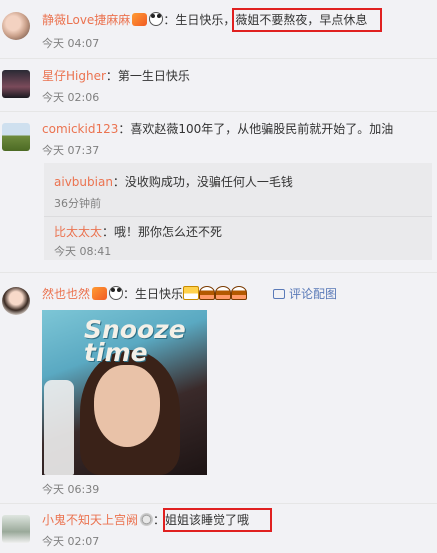 Image resolution: width=437 pixels, height=553 pixels. What do you see at coordinates (147, 519) in the screenshot?
I see `medal-badge-icon` at bounding box center [147, 519].